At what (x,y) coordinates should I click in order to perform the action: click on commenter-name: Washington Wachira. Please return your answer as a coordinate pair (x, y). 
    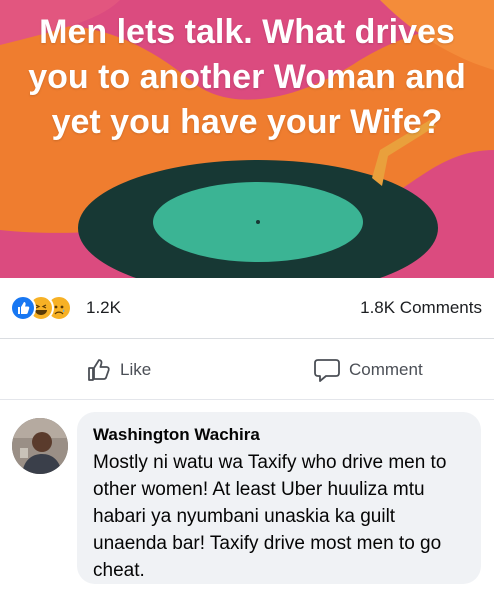
    Looking at the image, I should click on (280, 435).